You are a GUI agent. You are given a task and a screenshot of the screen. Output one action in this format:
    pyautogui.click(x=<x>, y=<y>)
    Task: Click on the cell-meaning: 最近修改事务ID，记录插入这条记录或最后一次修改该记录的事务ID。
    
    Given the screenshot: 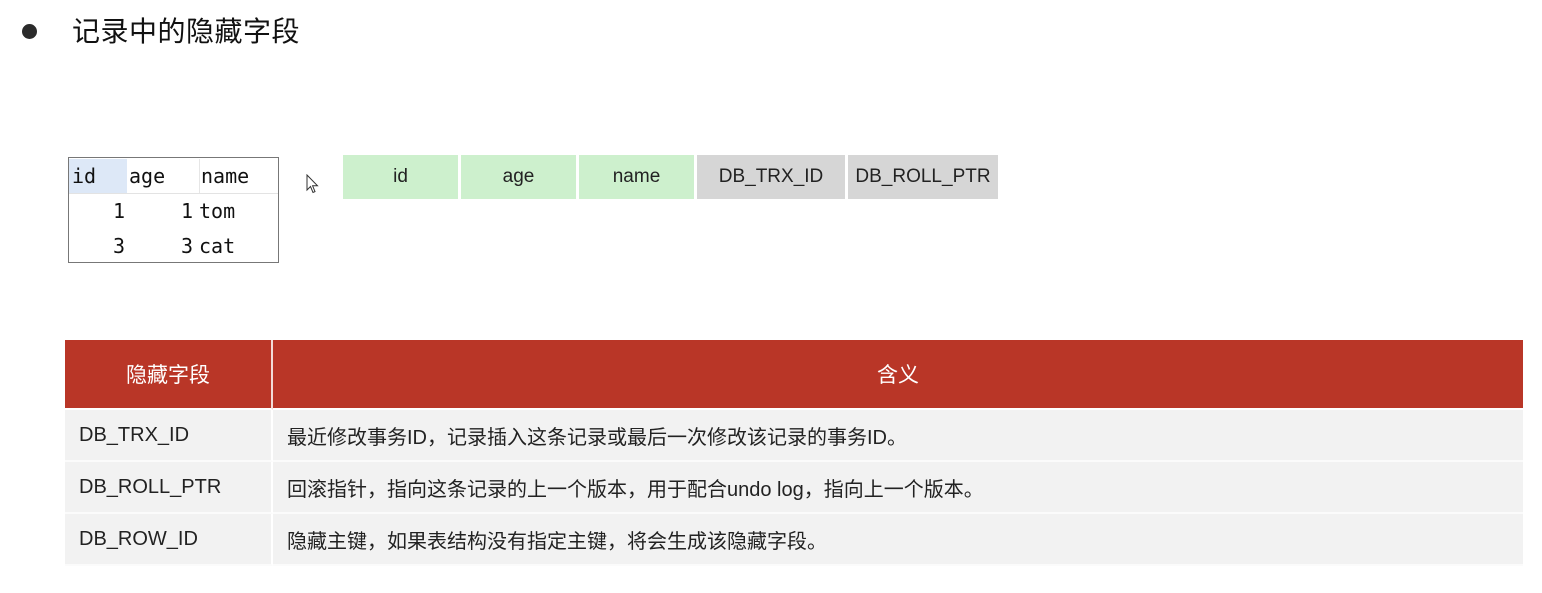 What is the action you would take?
    pyautogui.click(x=898, y=436)
    